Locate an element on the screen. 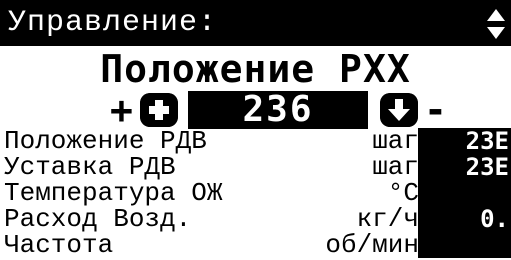 The image size is (511, 260). screen-title: Положение РХХ is located at coordinates (255, 69).